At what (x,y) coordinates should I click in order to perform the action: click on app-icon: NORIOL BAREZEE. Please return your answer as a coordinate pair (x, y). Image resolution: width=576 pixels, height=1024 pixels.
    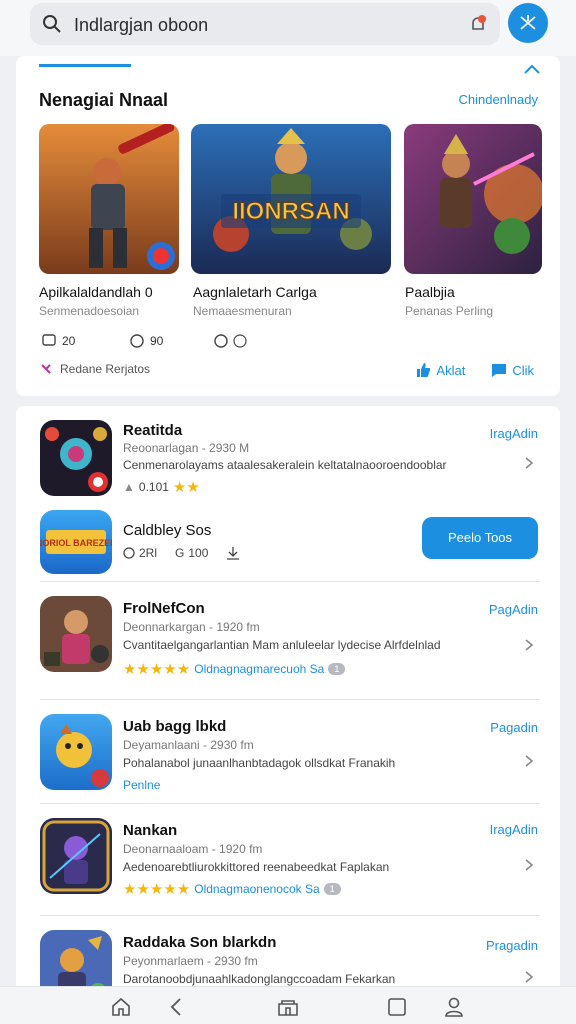
    Looking at the image, I should click on (76, 542).